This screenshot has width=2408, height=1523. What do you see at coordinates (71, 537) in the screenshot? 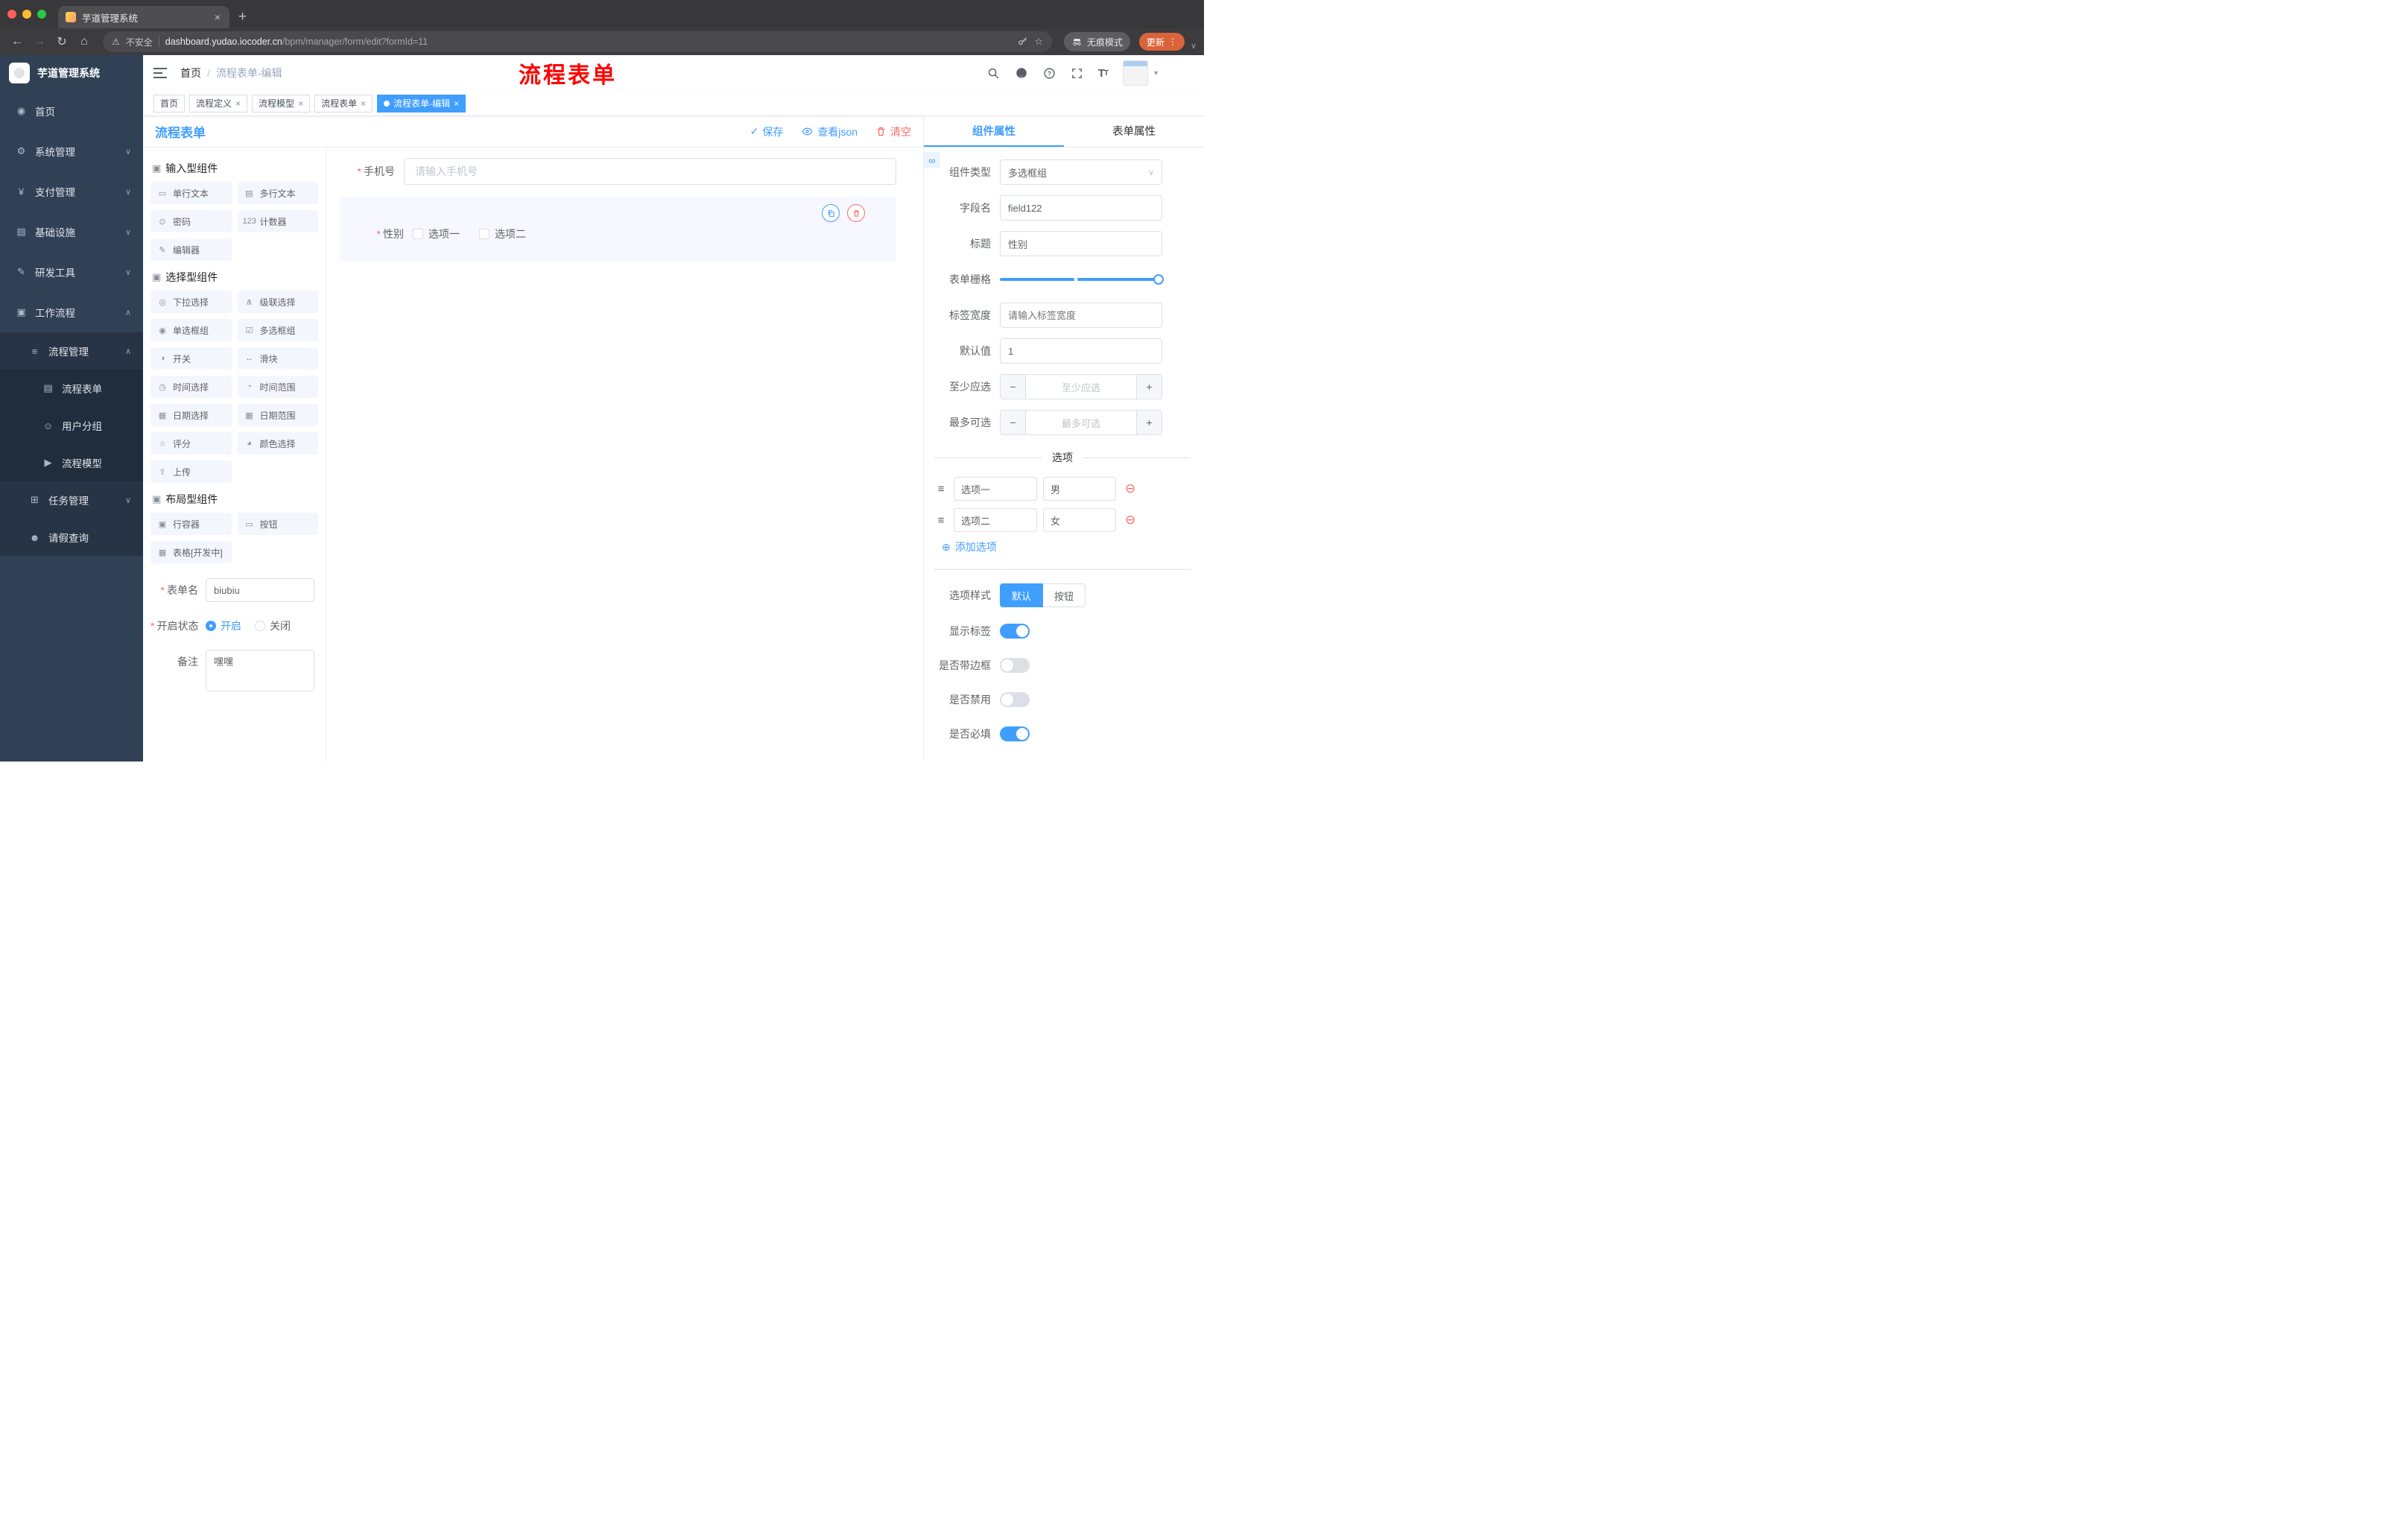
I see `sidebar-item-leave-query: ☻ 请假查询` at bounding box center [71, 537].